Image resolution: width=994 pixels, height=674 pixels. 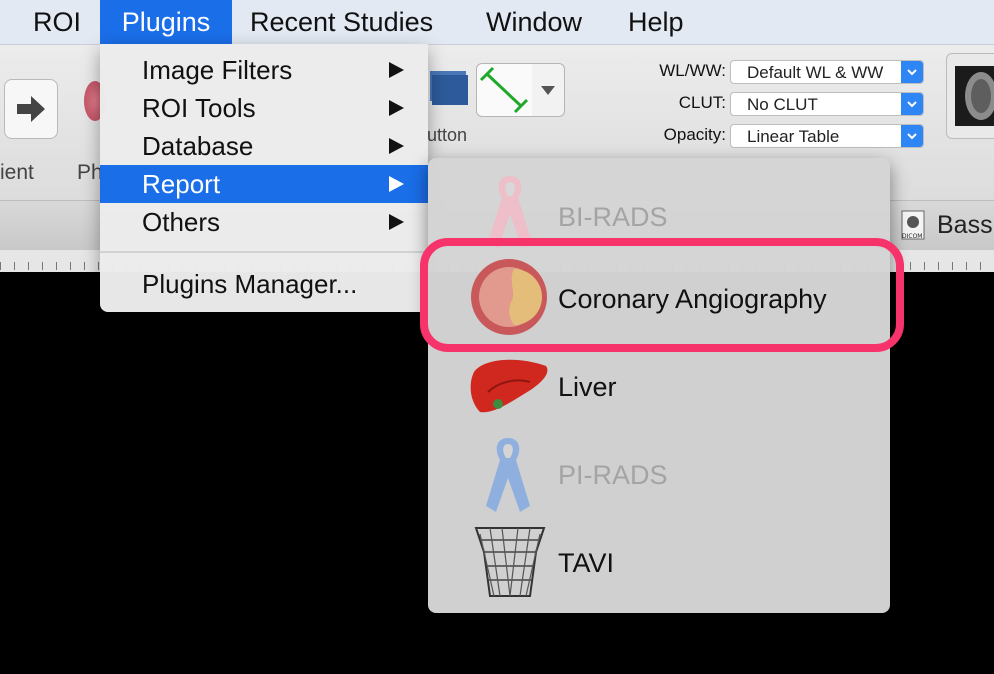 I want to click on series-thumbnail, so click(x=970, y=96).